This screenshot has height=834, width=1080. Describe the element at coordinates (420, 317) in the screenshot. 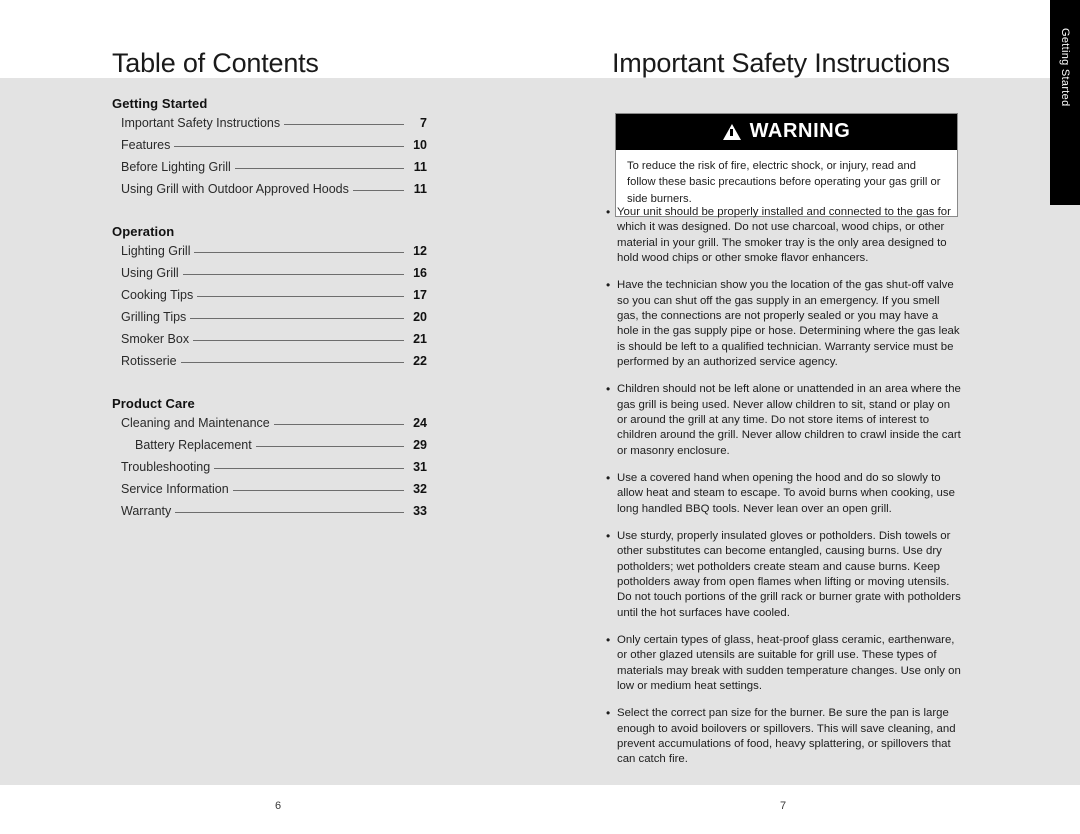

I see `toc-entry-page-number: 20` at that location.